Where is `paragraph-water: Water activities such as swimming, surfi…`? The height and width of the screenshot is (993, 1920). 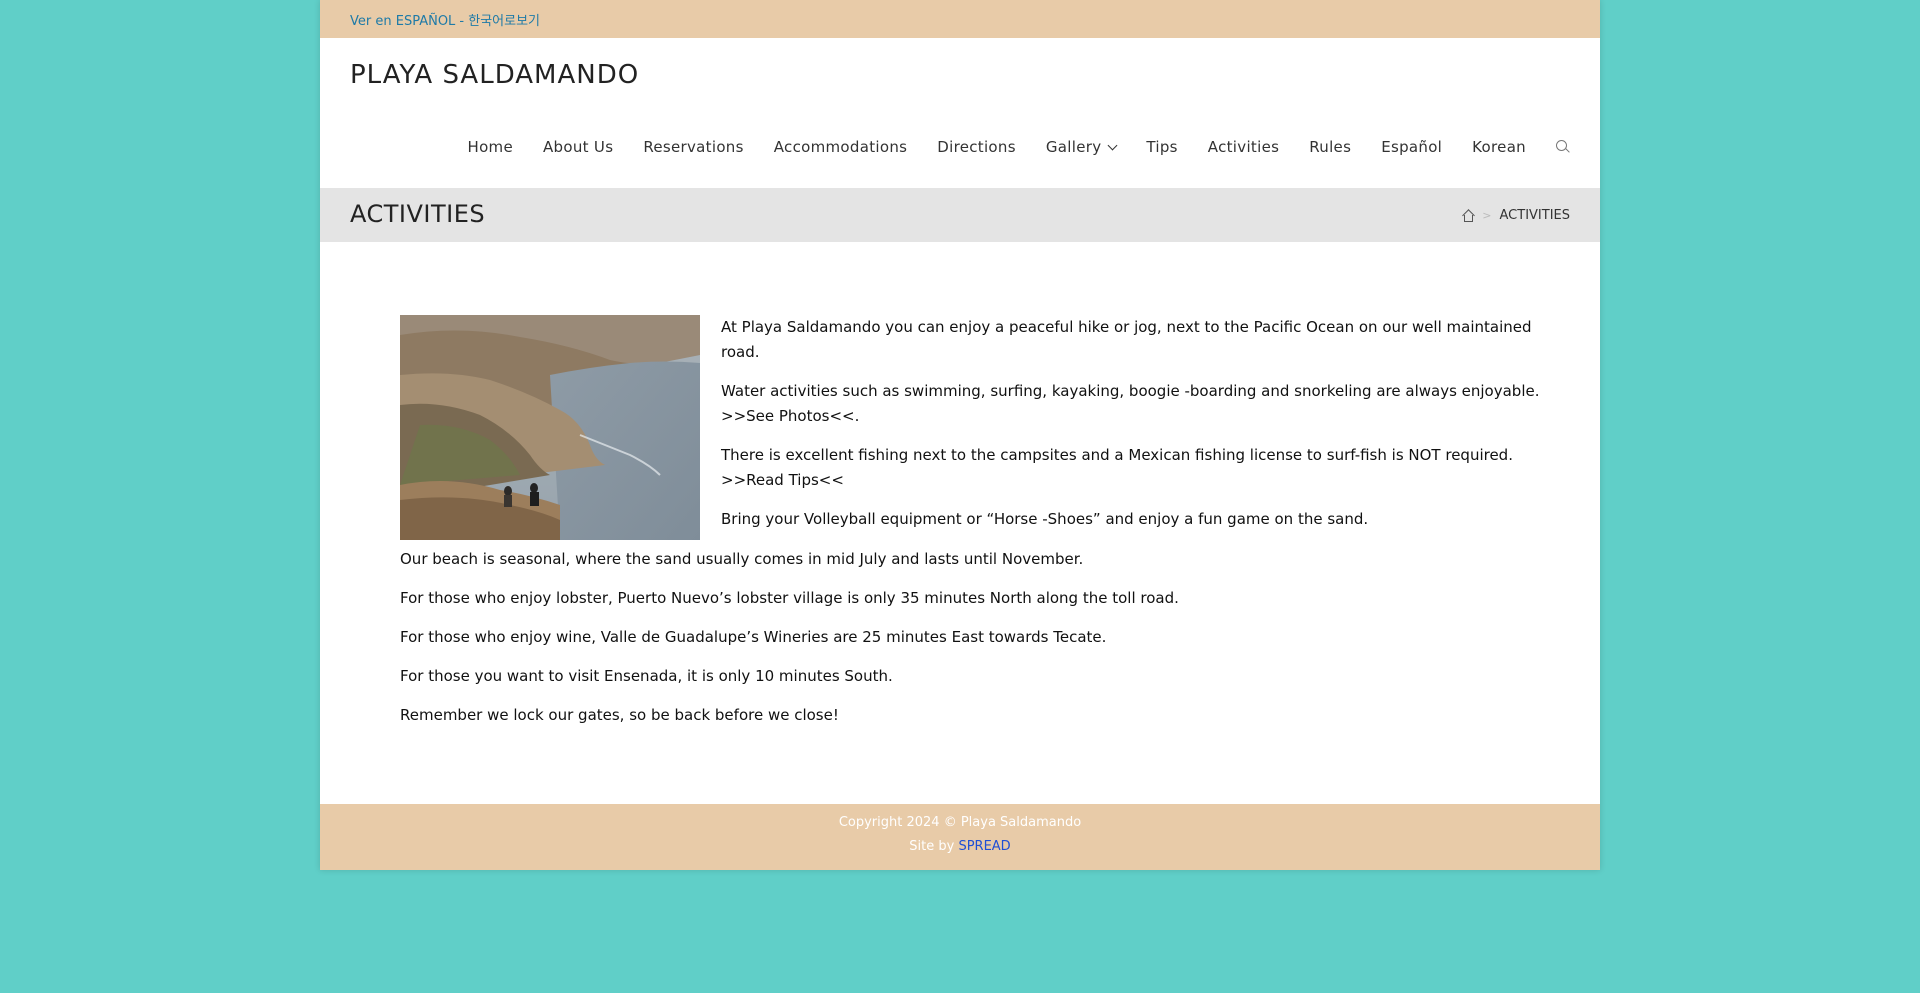
paragraph-water: Water activities such as swimming, surfi… is located at coordinates (1131, 404).